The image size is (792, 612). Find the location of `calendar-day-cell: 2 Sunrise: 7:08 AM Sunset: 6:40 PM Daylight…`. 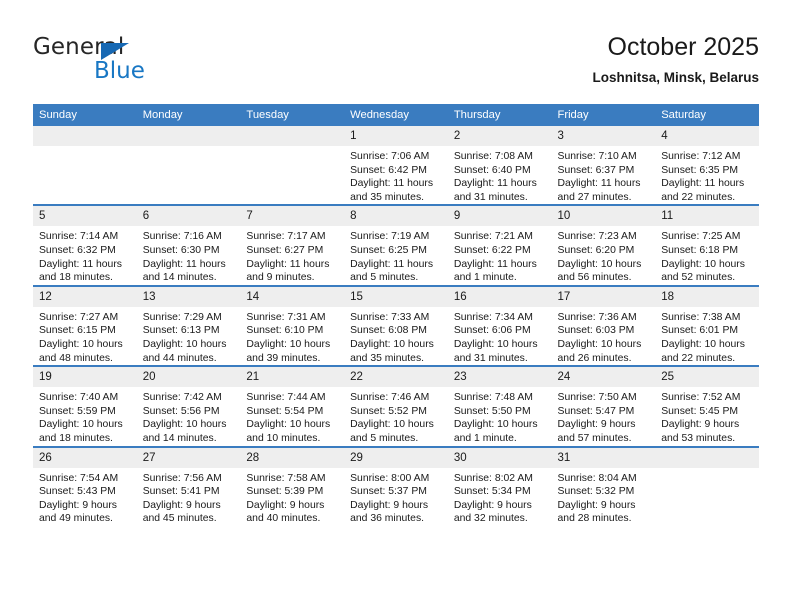

calendar-day-cell: 2 Sunrise: 7:08 AM Sunset: 6:40 PM Daylight… is located at coordinates (499, 166).